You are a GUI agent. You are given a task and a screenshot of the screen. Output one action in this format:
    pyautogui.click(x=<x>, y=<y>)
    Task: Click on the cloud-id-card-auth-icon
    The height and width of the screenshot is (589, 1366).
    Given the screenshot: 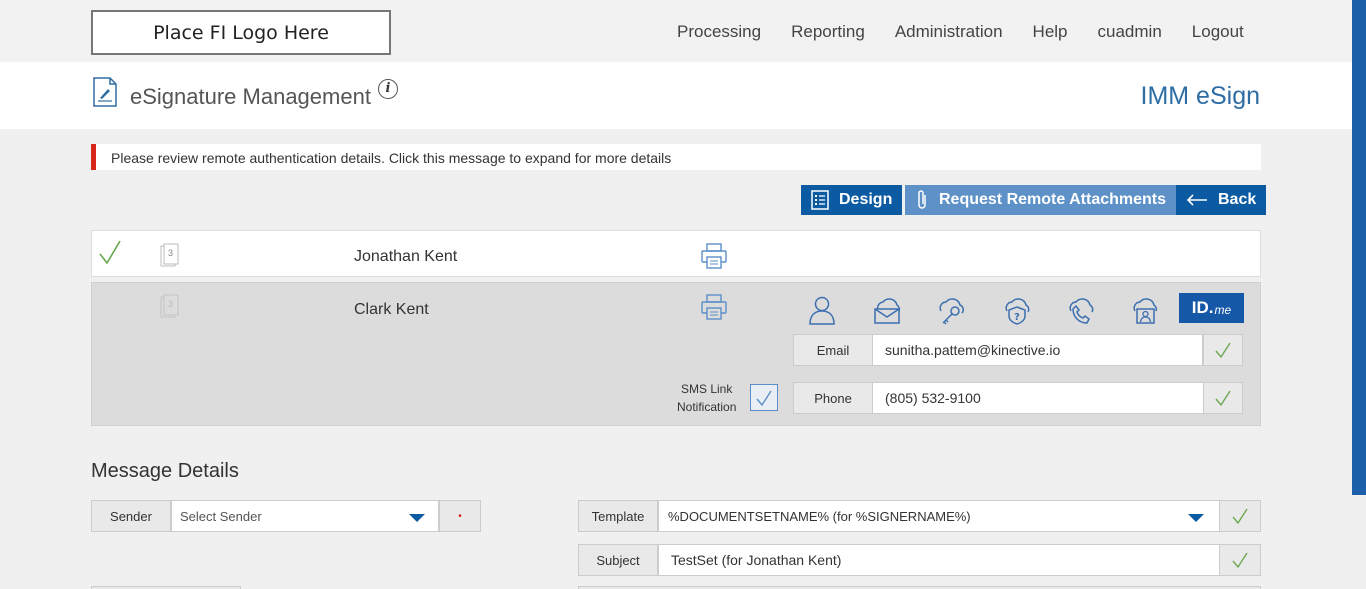 What is the action you would take?
    pyautogui.click(x=1145, y=310)
    